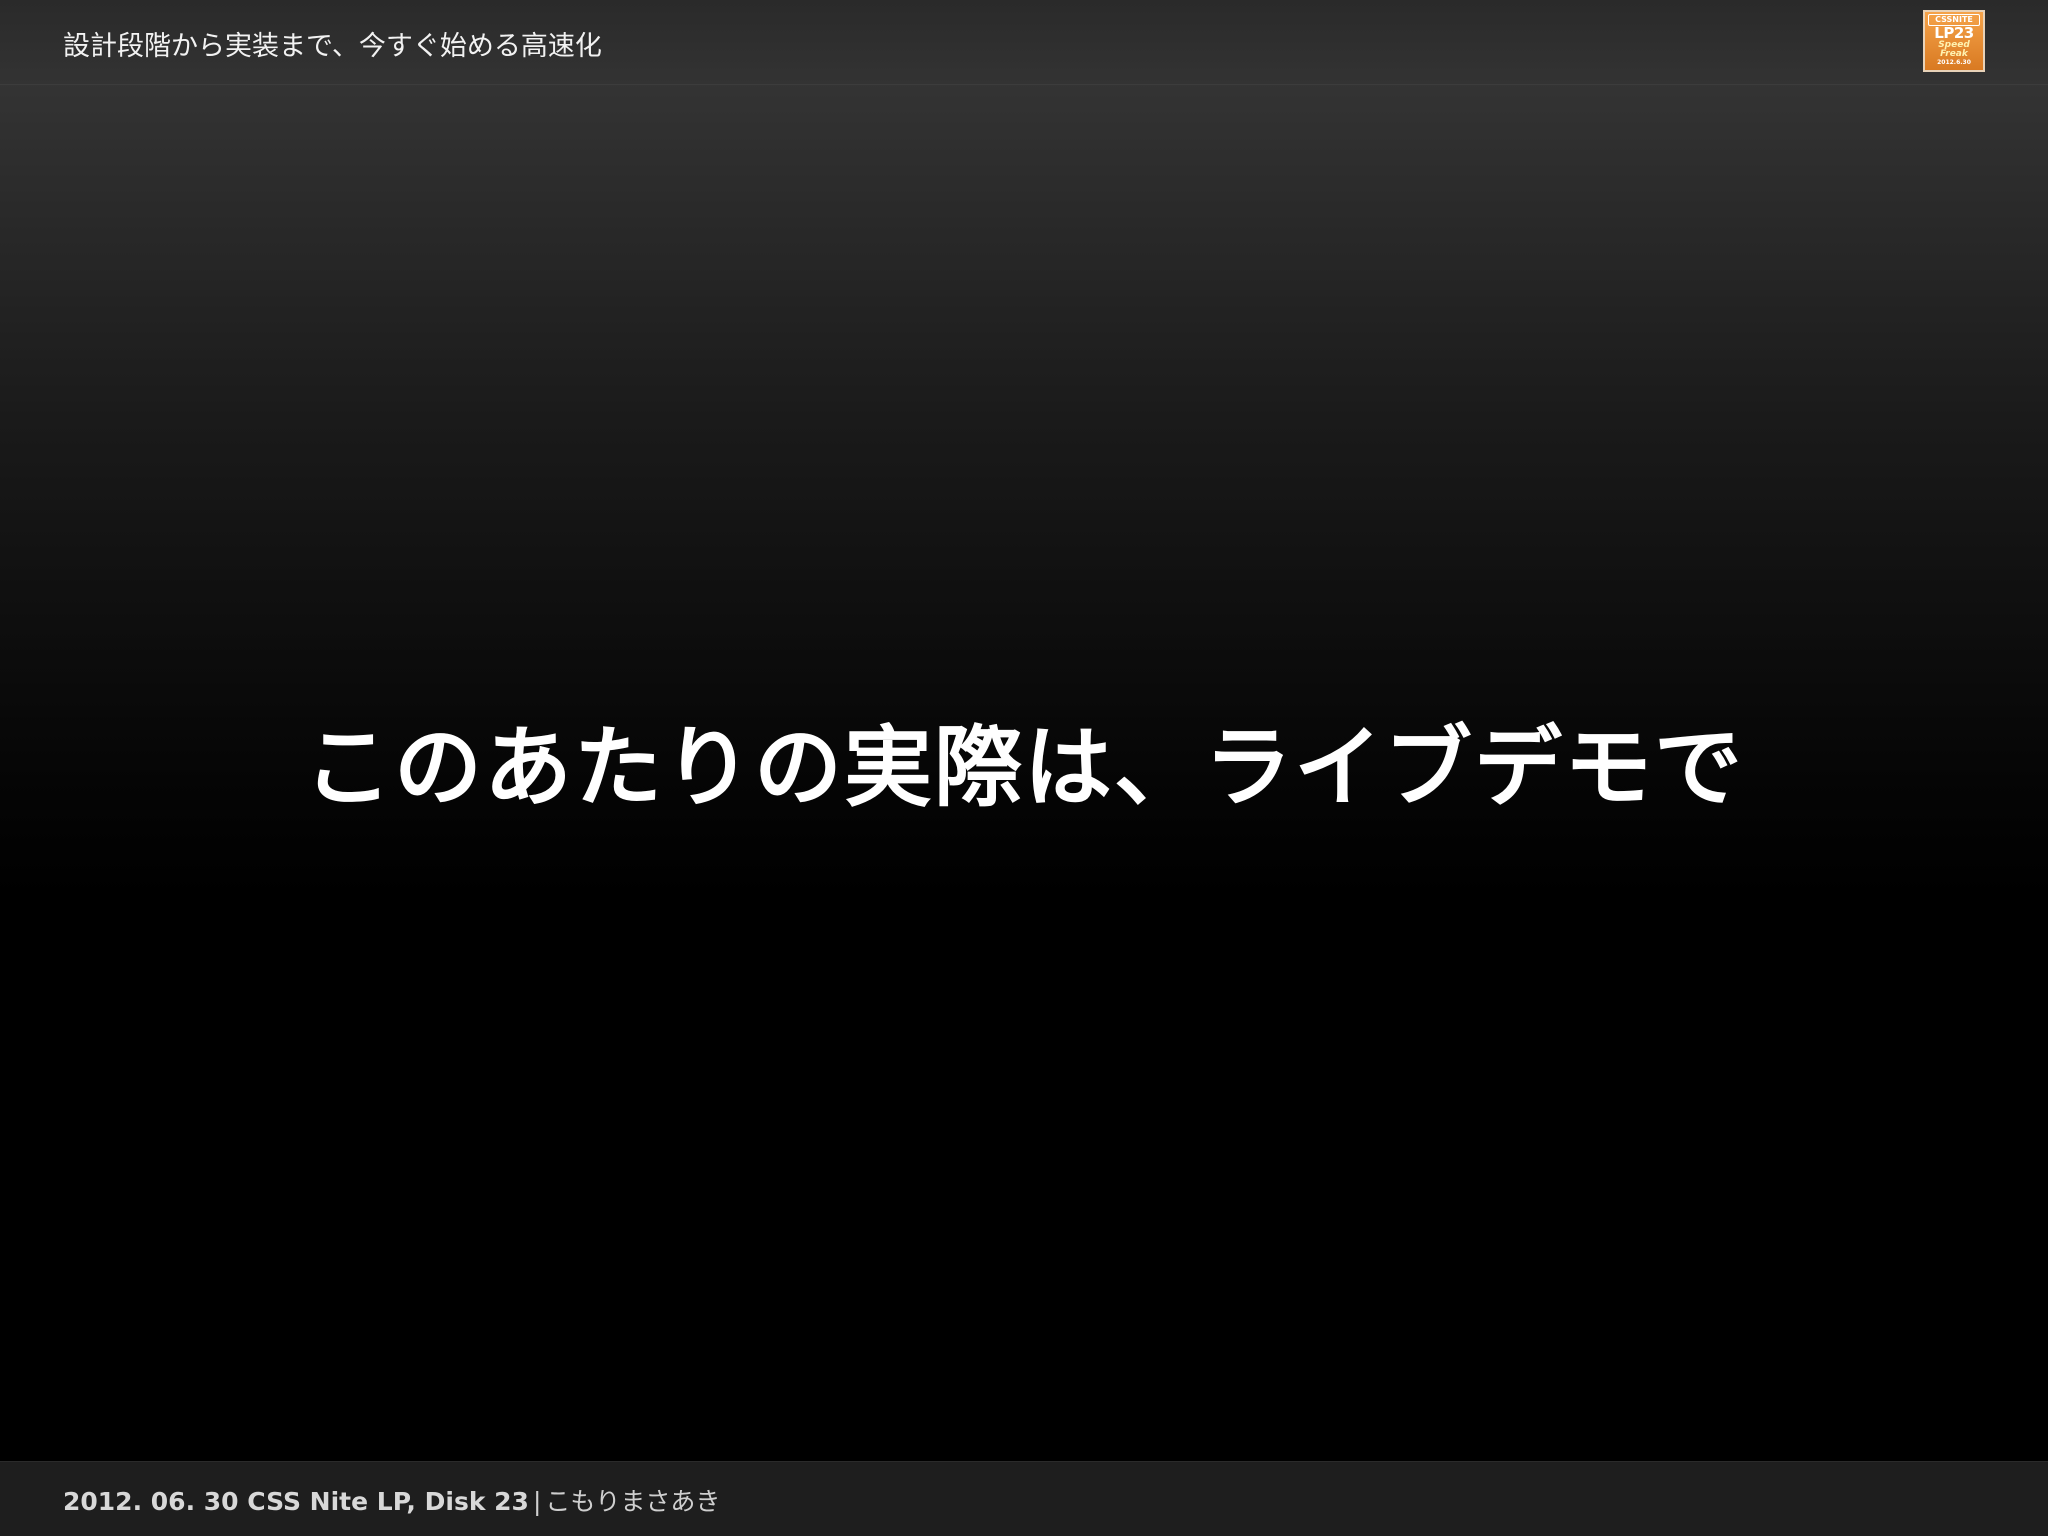 The height and width of the screenshot is (1536, 2048). Describe the element at coordinates (296, 1501) in the screenshot. I see `footer-event: 2012. 06. 30 CSS Nite LP, Disk 23` at that location.